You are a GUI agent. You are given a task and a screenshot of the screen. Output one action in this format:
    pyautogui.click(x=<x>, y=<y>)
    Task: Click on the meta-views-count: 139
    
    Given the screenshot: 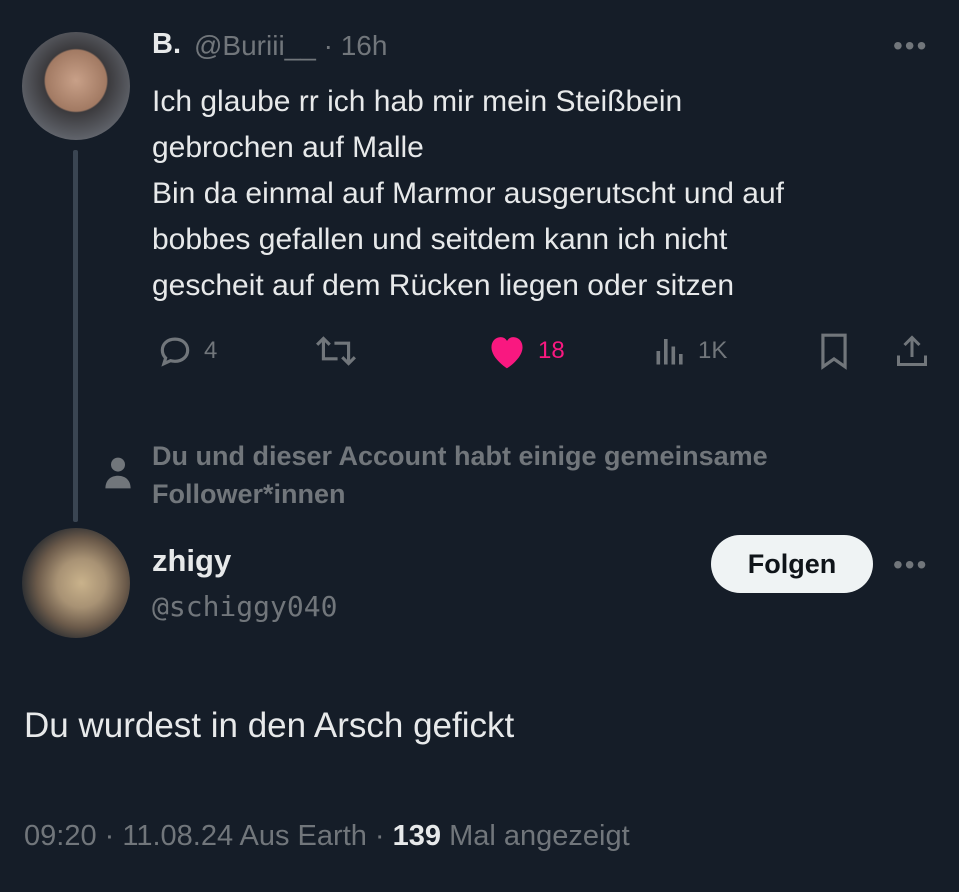 What is the action you would take?
    pyautogui.click(x=417, y=836)
    